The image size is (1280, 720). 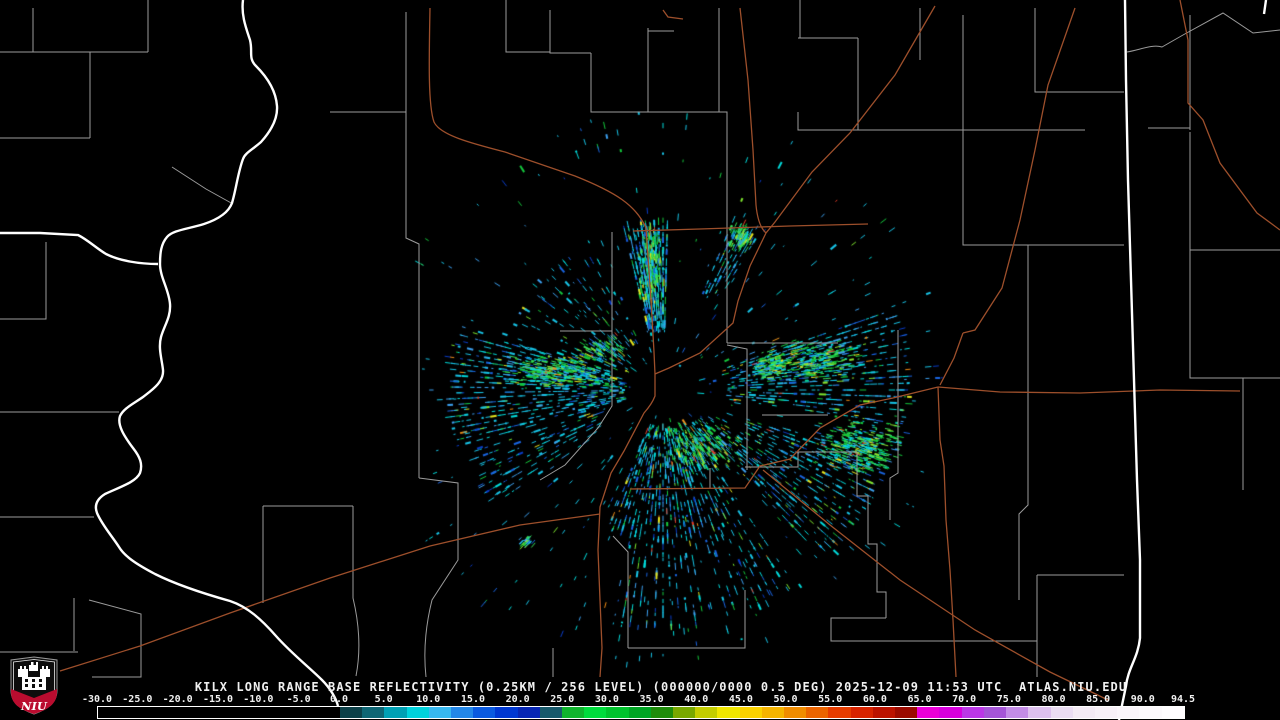 I want to click on colorbar-tick-label: 75.0, so click(x=1008, y=699).